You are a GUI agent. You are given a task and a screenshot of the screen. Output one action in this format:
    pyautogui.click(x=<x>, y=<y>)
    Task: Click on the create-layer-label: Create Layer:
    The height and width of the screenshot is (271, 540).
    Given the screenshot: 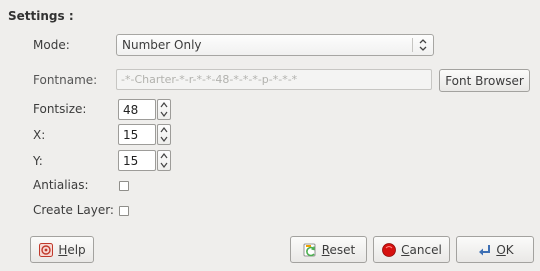 What is the action you would take?
    pyautogui.click(x=73, y=210)
    